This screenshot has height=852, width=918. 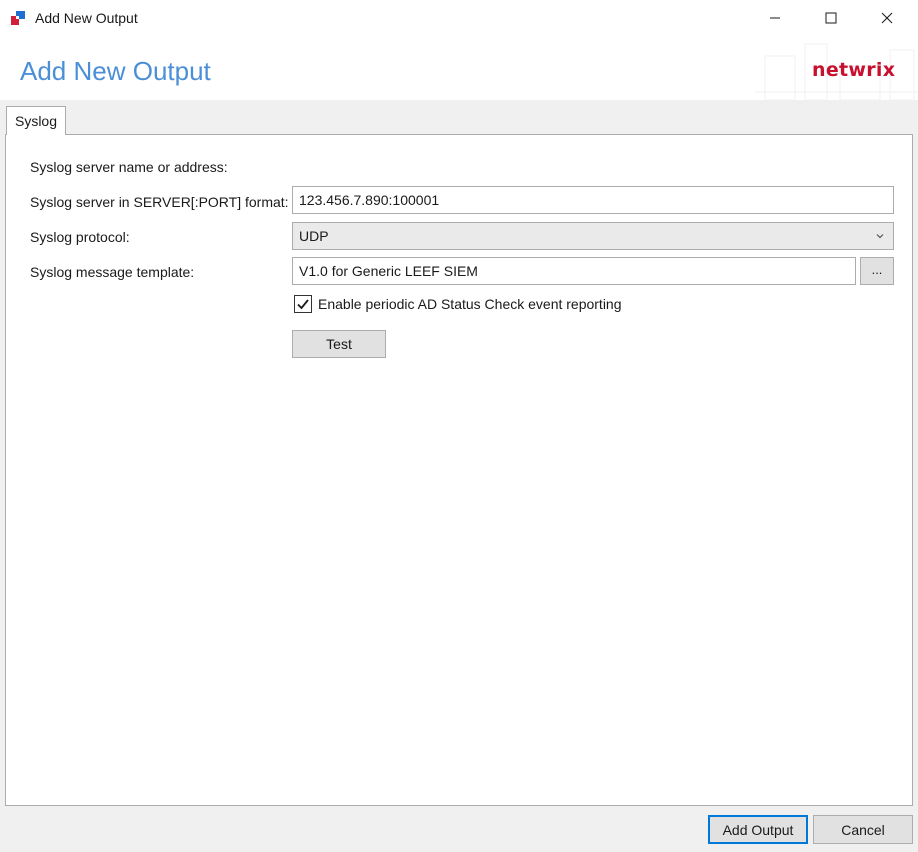 I want to click on server-label: Syslog server in SERVER[:PORT] format:, so click(x=159, y=202).